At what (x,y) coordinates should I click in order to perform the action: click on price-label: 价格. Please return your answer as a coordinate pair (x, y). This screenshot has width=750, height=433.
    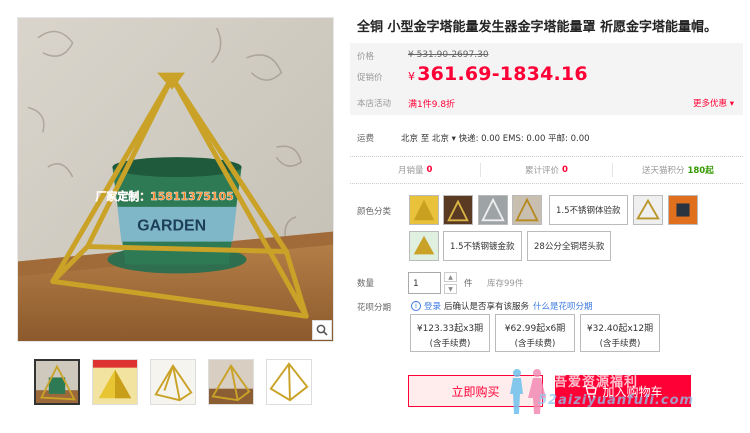
    Looking at the image, I should click on (366, 57).